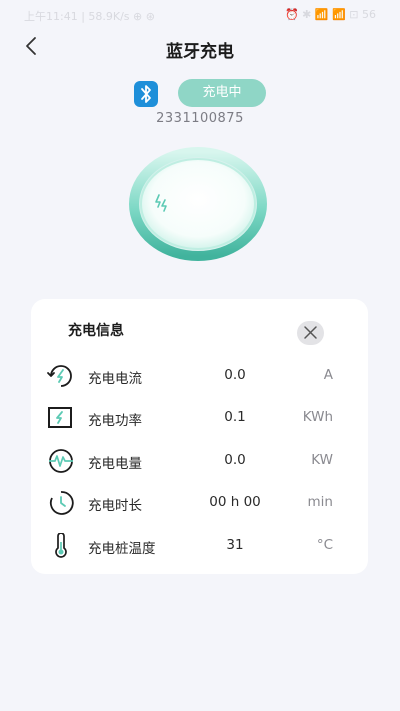  Describe the element at coordinates (115, 379) in the screenshot. I see `row-label: 充电电流` at that location.